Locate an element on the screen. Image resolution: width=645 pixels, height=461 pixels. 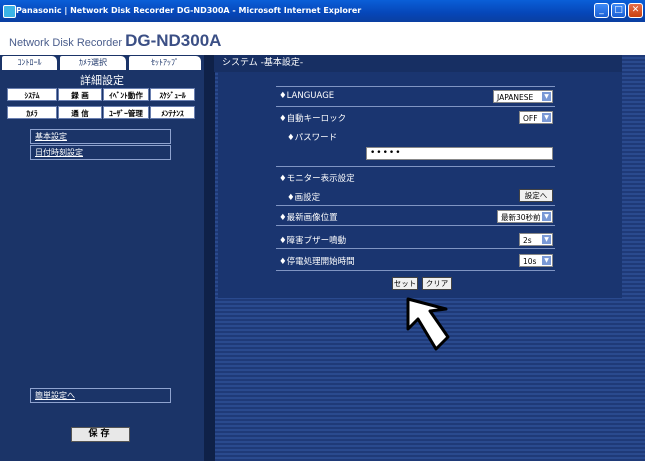
password-label: ♦パスワード is located at coordinates (312, 138).